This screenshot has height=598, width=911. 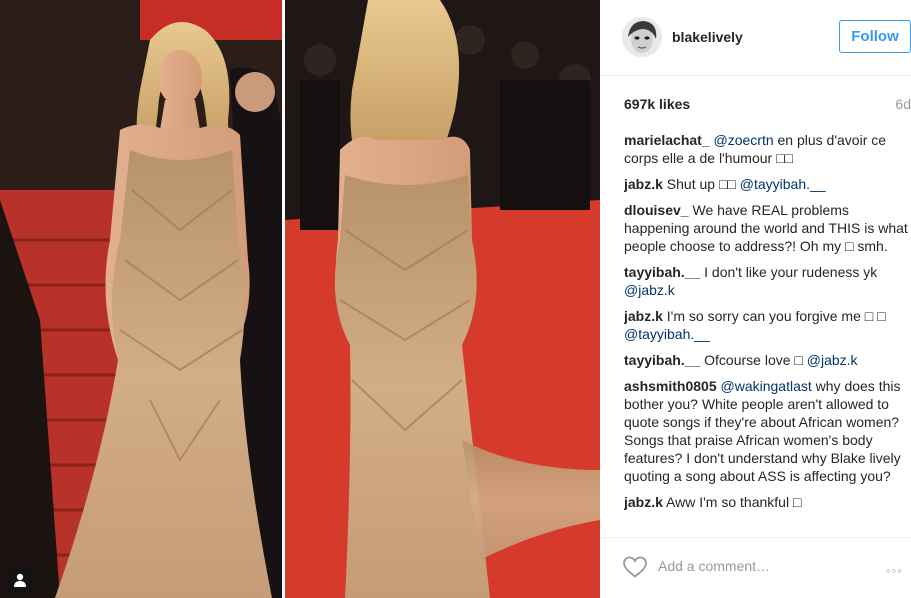 What do you see at coordinates (894, 570) in the screenshot?
I see `more-options-icon: ◦◦◦` at bounding box center [894, 570].